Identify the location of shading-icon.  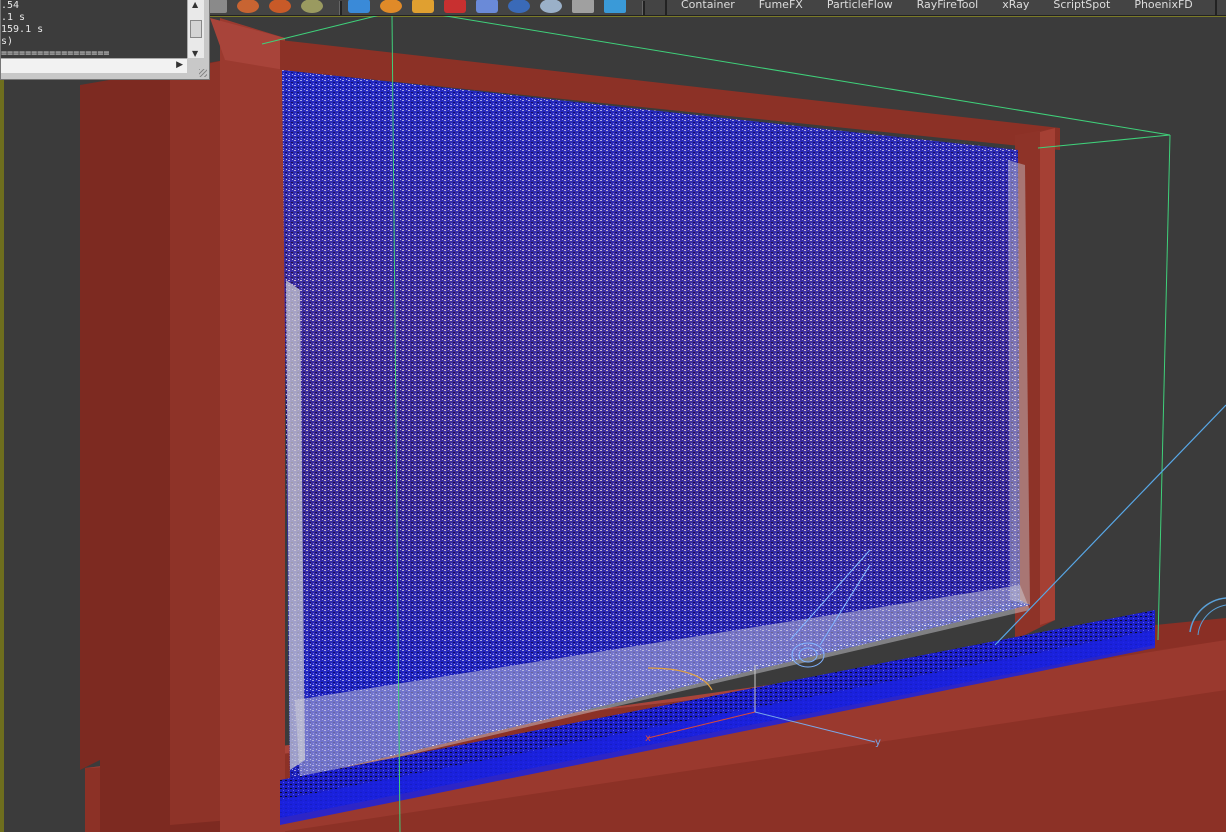
(519, 6).